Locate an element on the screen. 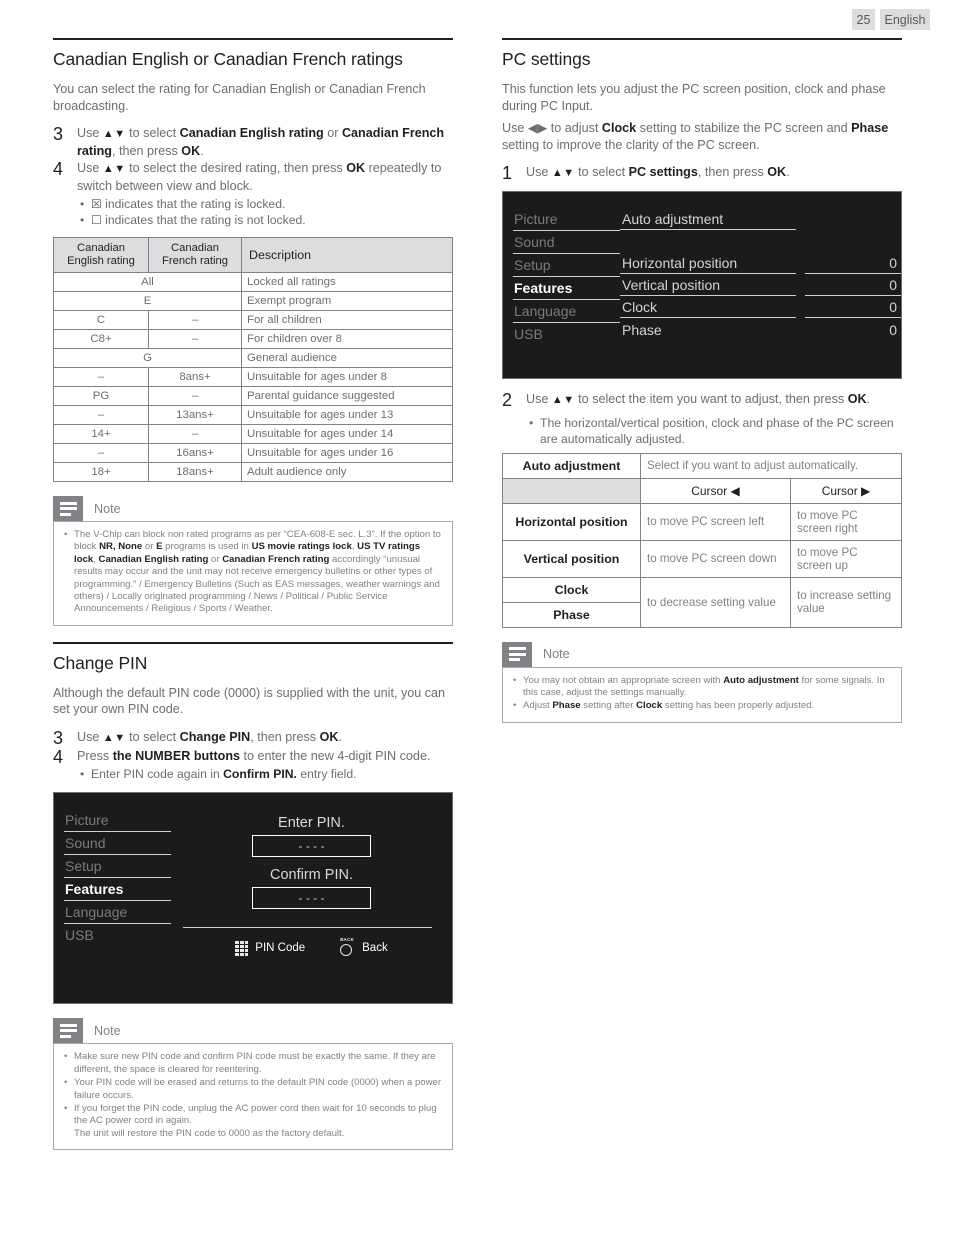  osd-setting-name: Clock is located at coordinates (708, 307).